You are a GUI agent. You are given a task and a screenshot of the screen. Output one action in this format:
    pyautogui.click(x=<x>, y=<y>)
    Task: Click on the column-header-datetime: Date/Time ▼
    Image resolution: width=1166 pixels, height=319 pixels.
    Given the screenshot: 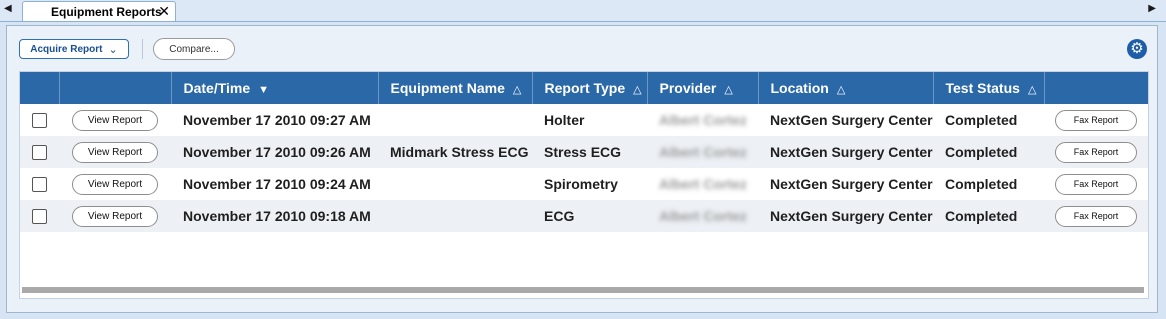 What is the action you would take?
    pyautogui.click(x=275, y=88)
    